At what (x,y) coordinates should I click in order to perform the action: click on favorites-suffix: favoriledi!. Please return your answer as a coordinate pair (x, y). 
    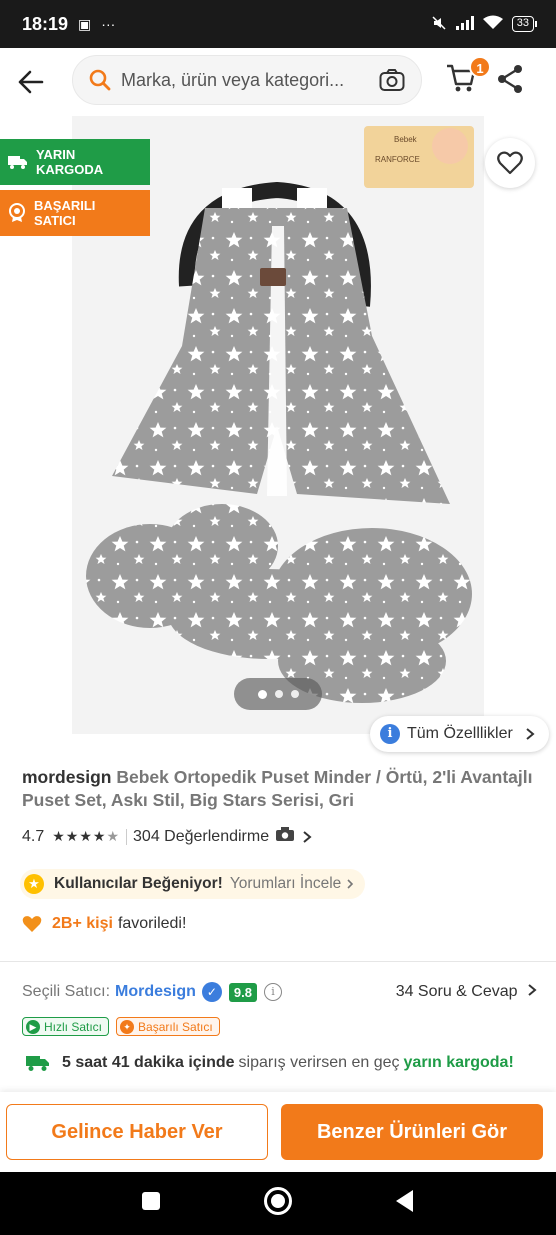
    Looking at the image, I should click on (152, 923).